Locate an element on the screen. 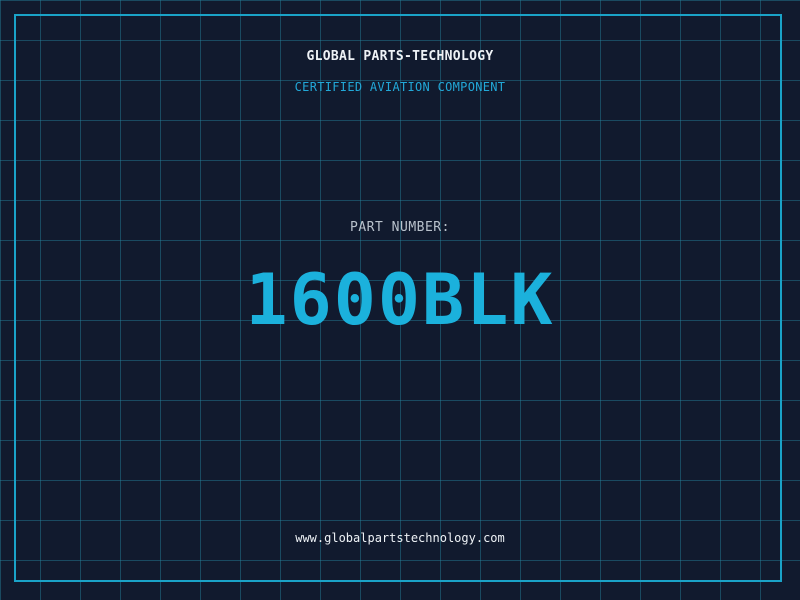  part-number-label: PART NUMBER: is located at coordinates (400, 227).